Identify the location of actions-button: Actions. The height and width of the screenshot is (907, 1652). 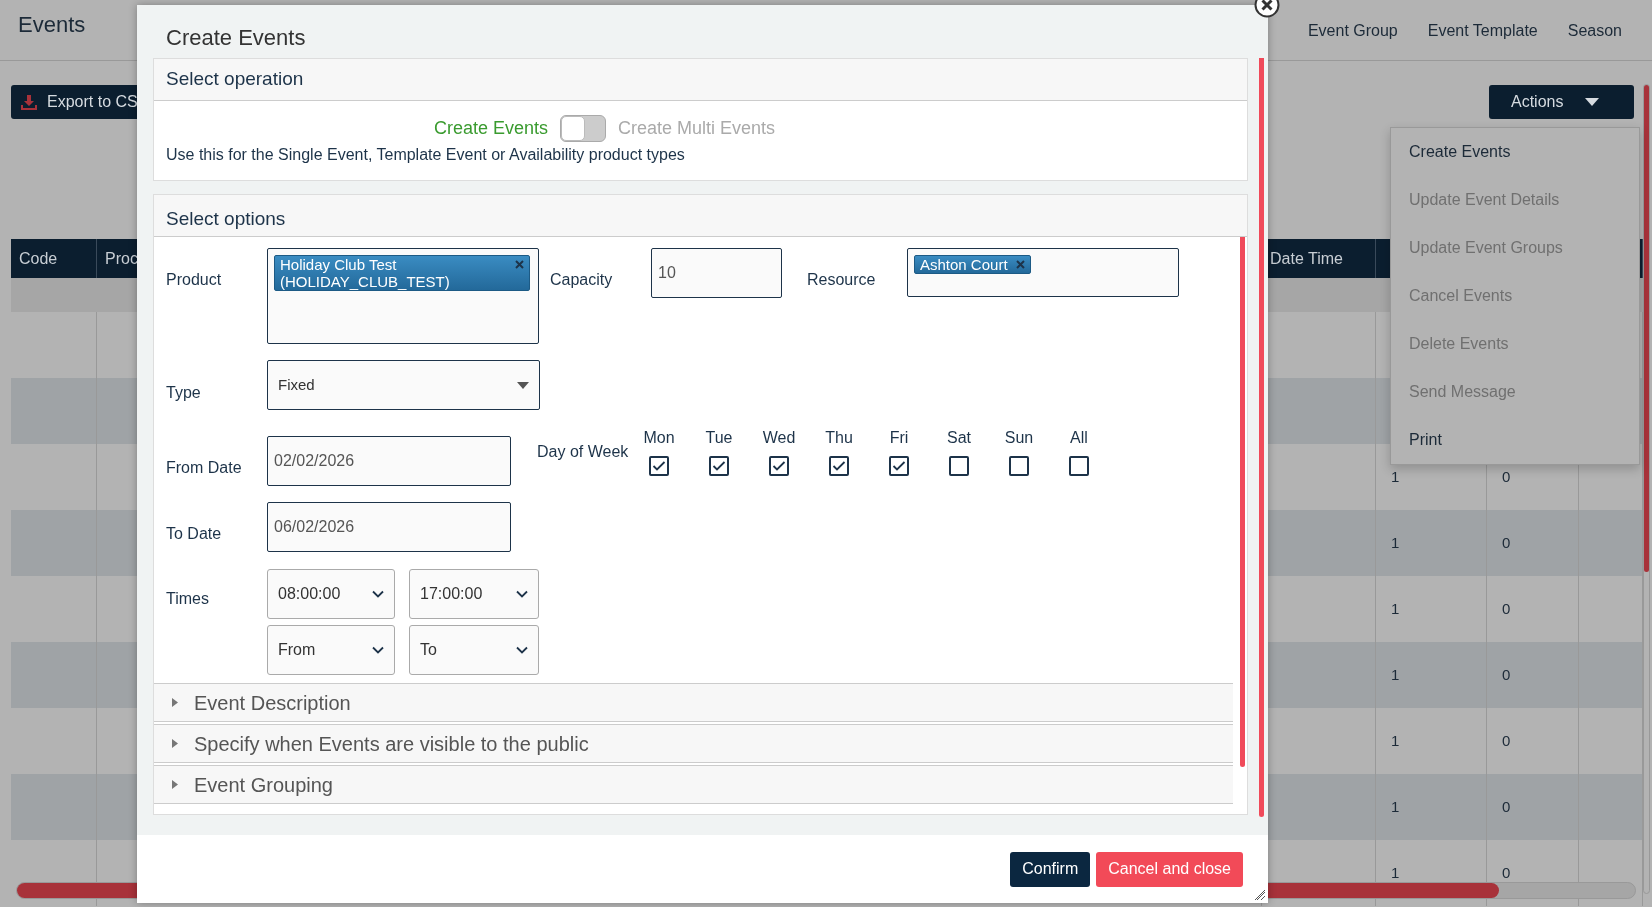
(1561, 102).